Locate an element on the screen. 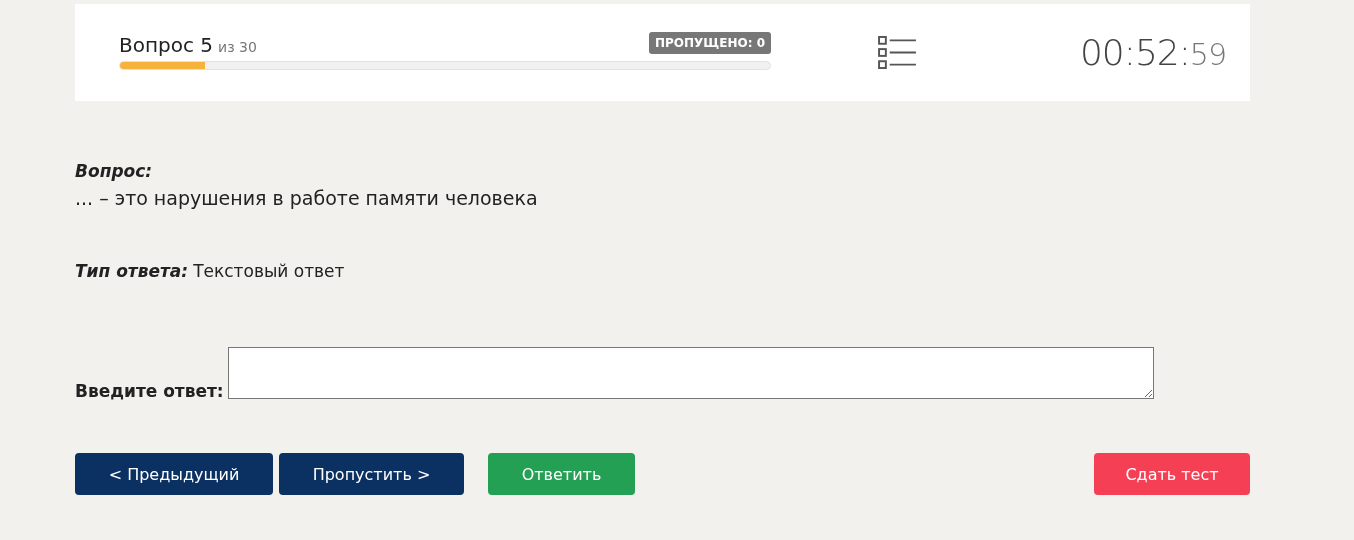  button: Сдать тест is located at coordinates (1172, 474).